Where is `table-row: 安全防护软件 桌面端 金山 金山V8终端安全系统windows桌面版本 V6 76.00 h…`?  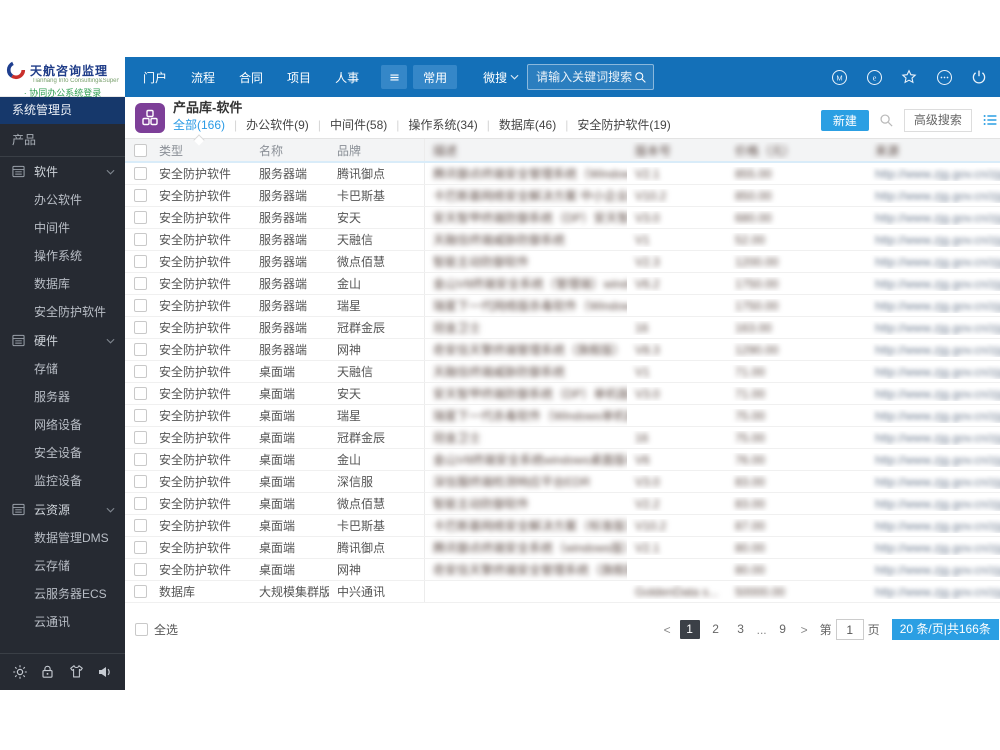
table-row: 安全防护软件 桌面端 金山 金山V8终端安全系统windows桌面版本 V6 76.00 h… is located at coordinates (562, 460).